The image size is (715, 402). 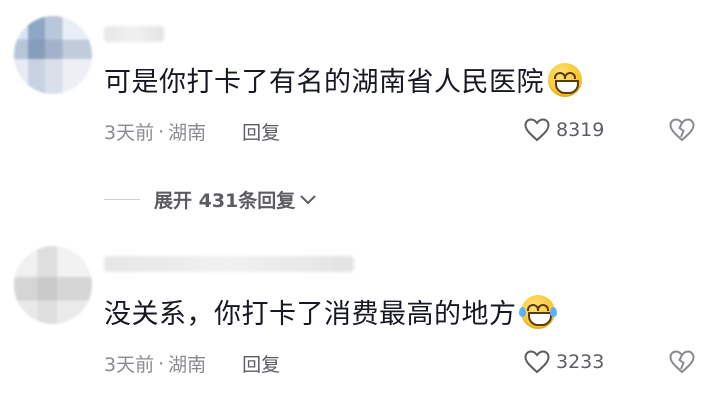 What do you see at coordinates (324, 82) in the screenshot?
I see `comment-body: 可是你打卡了有名的湖南省人民医院` at bounding box center [324, 82].